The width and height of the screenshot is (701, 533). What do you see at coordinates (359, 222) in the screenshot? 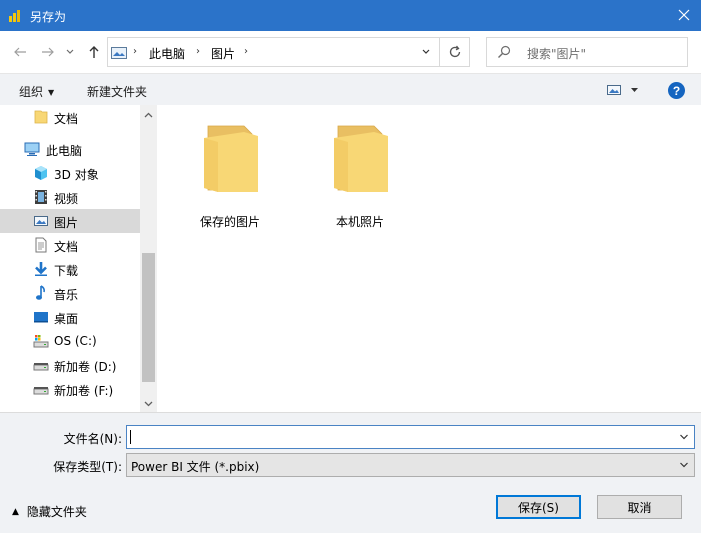
I see `folder-label: 本机照片` at bounding box center [359, 222].